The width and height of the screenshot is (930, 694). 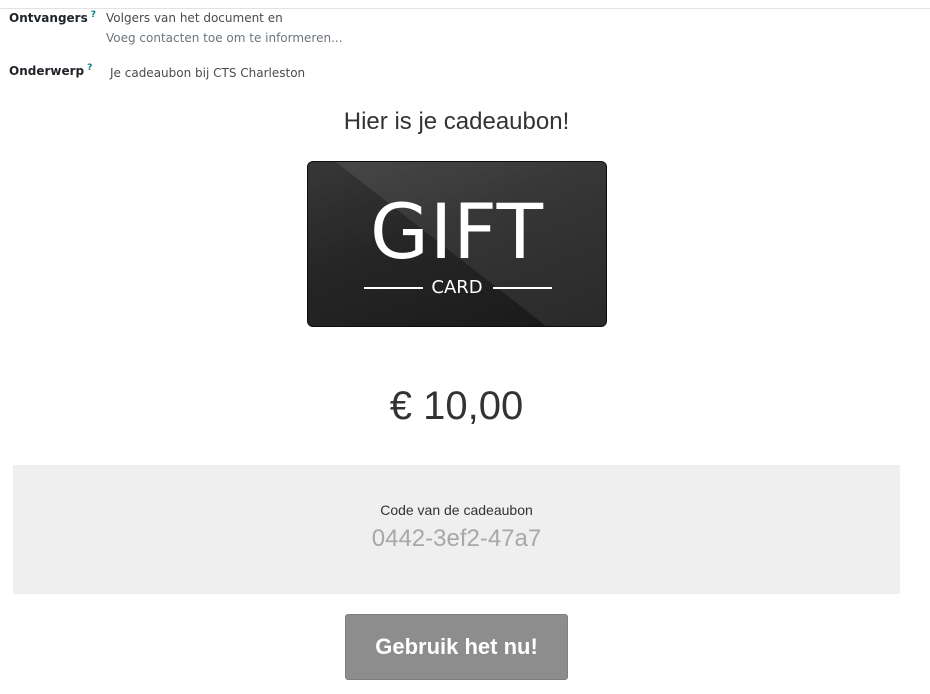 I want to click on subject-input: Je cadeaubon bij CTS Charleston, so click(x=207, y=73).